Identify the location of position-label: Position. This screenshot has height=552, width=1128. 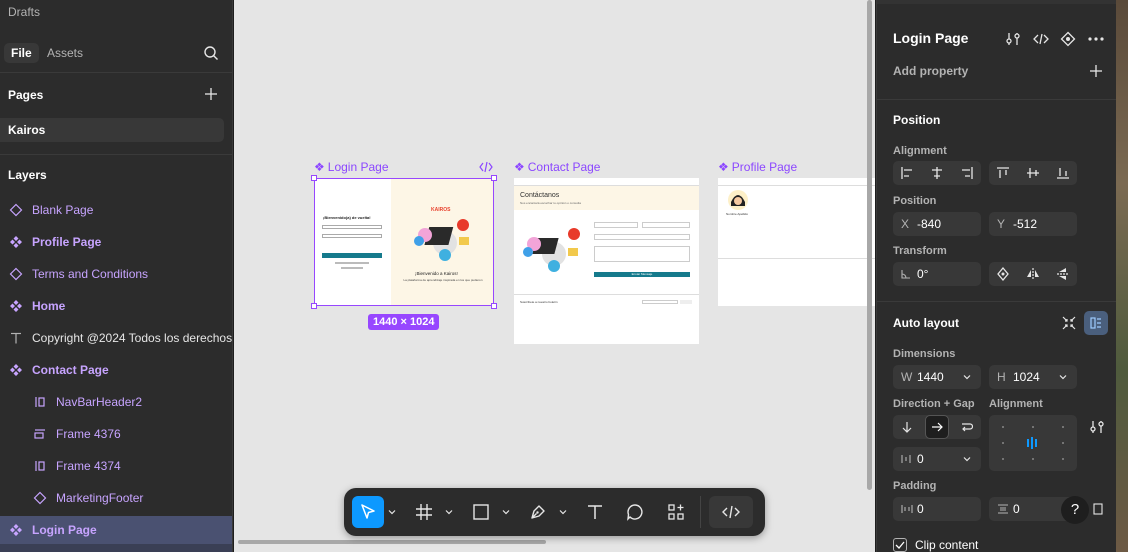
(915, 201).